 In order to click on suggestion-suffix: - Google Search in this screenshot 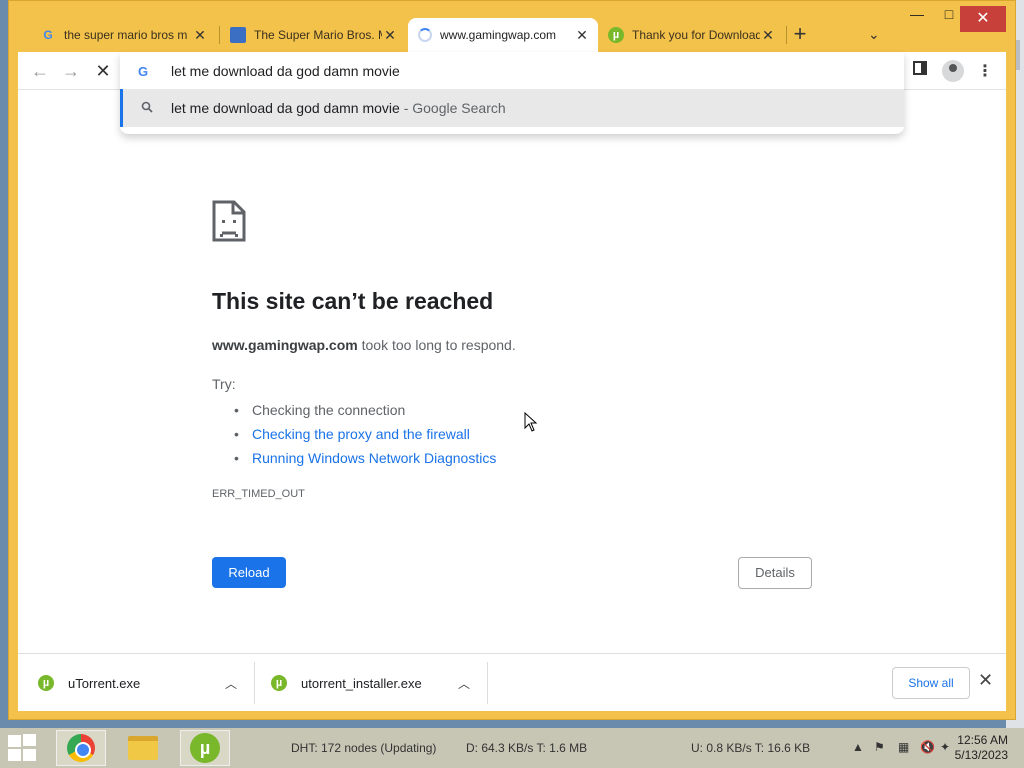, I will do `click(452, 108)`.